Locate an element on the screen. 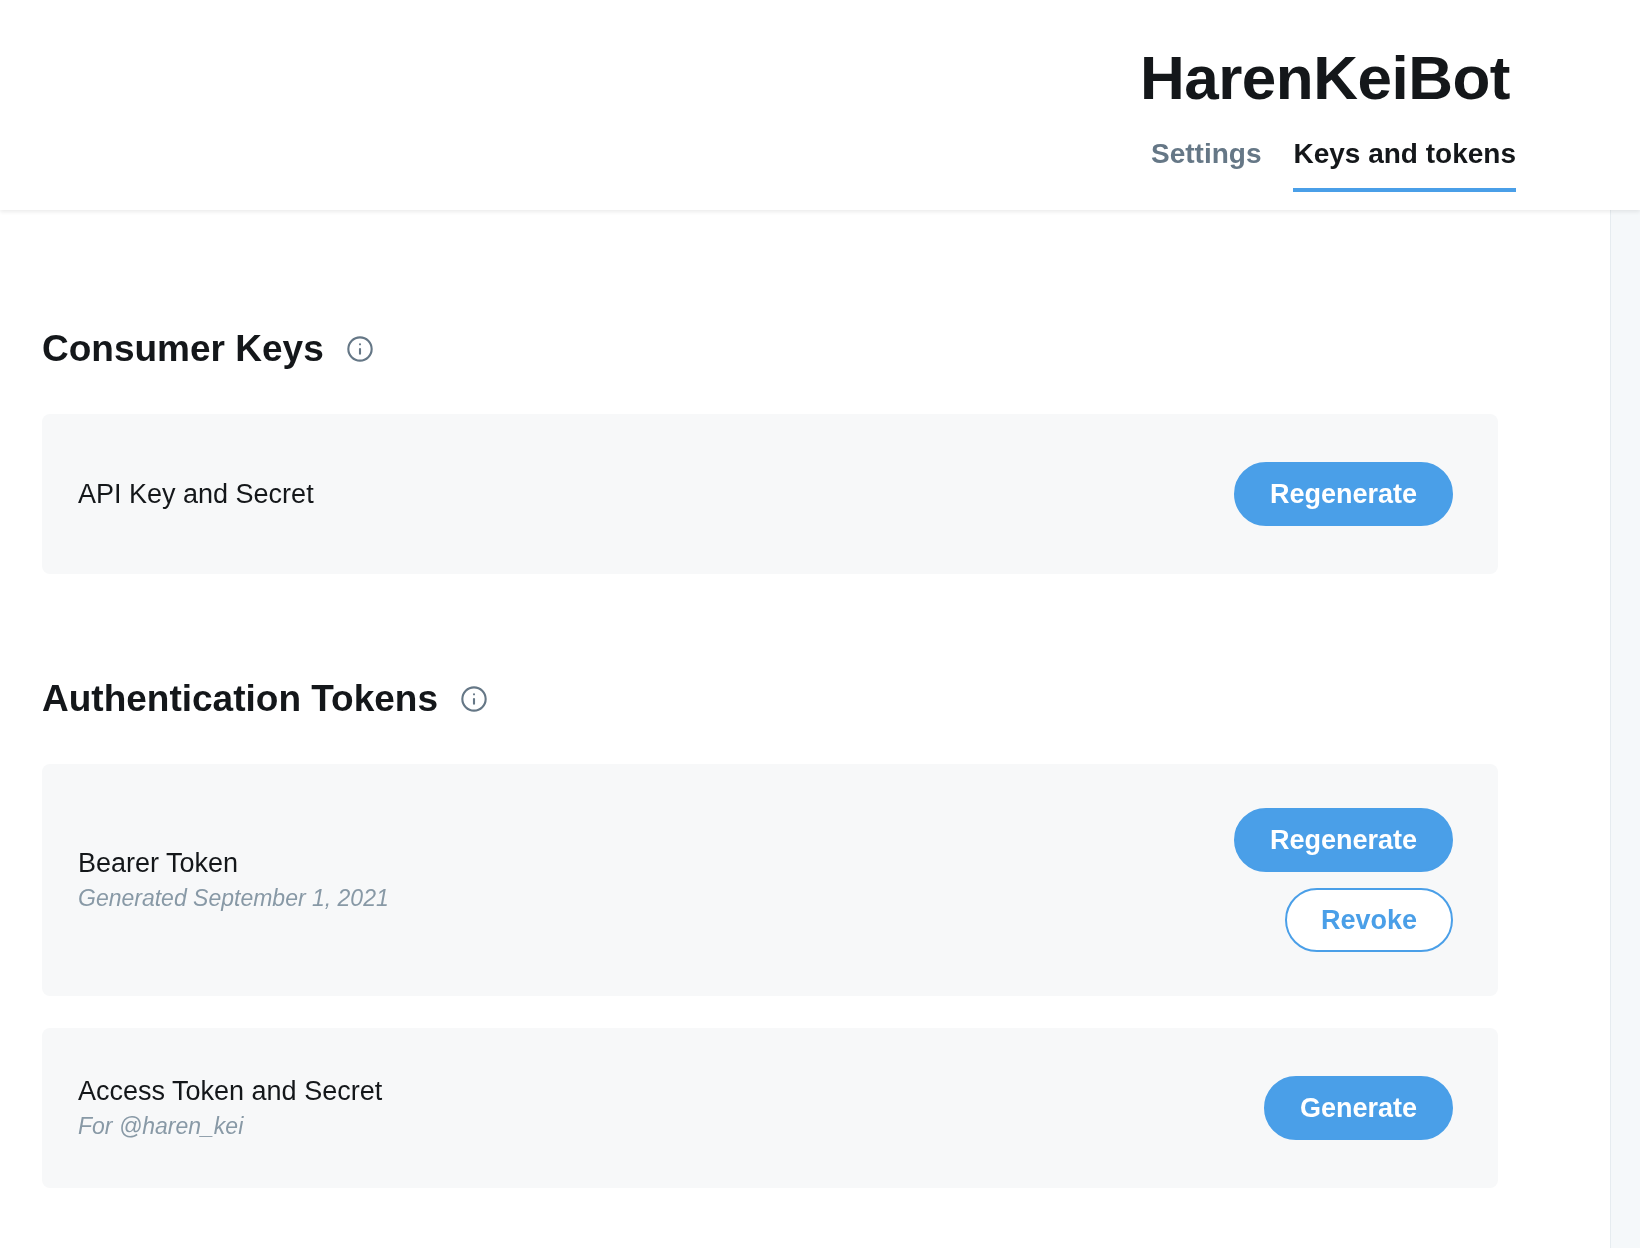  card-label: Bearer Token is located at coordinates (159, 863).